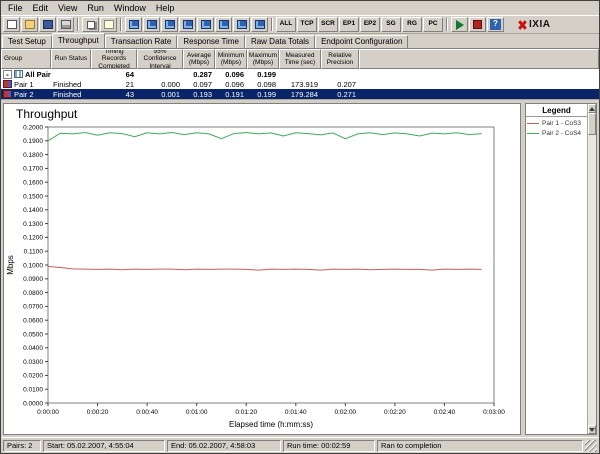 This screenshot has width=600, height=454. I want to click on column-header: Maximum (Mbps), so click(263, 59).